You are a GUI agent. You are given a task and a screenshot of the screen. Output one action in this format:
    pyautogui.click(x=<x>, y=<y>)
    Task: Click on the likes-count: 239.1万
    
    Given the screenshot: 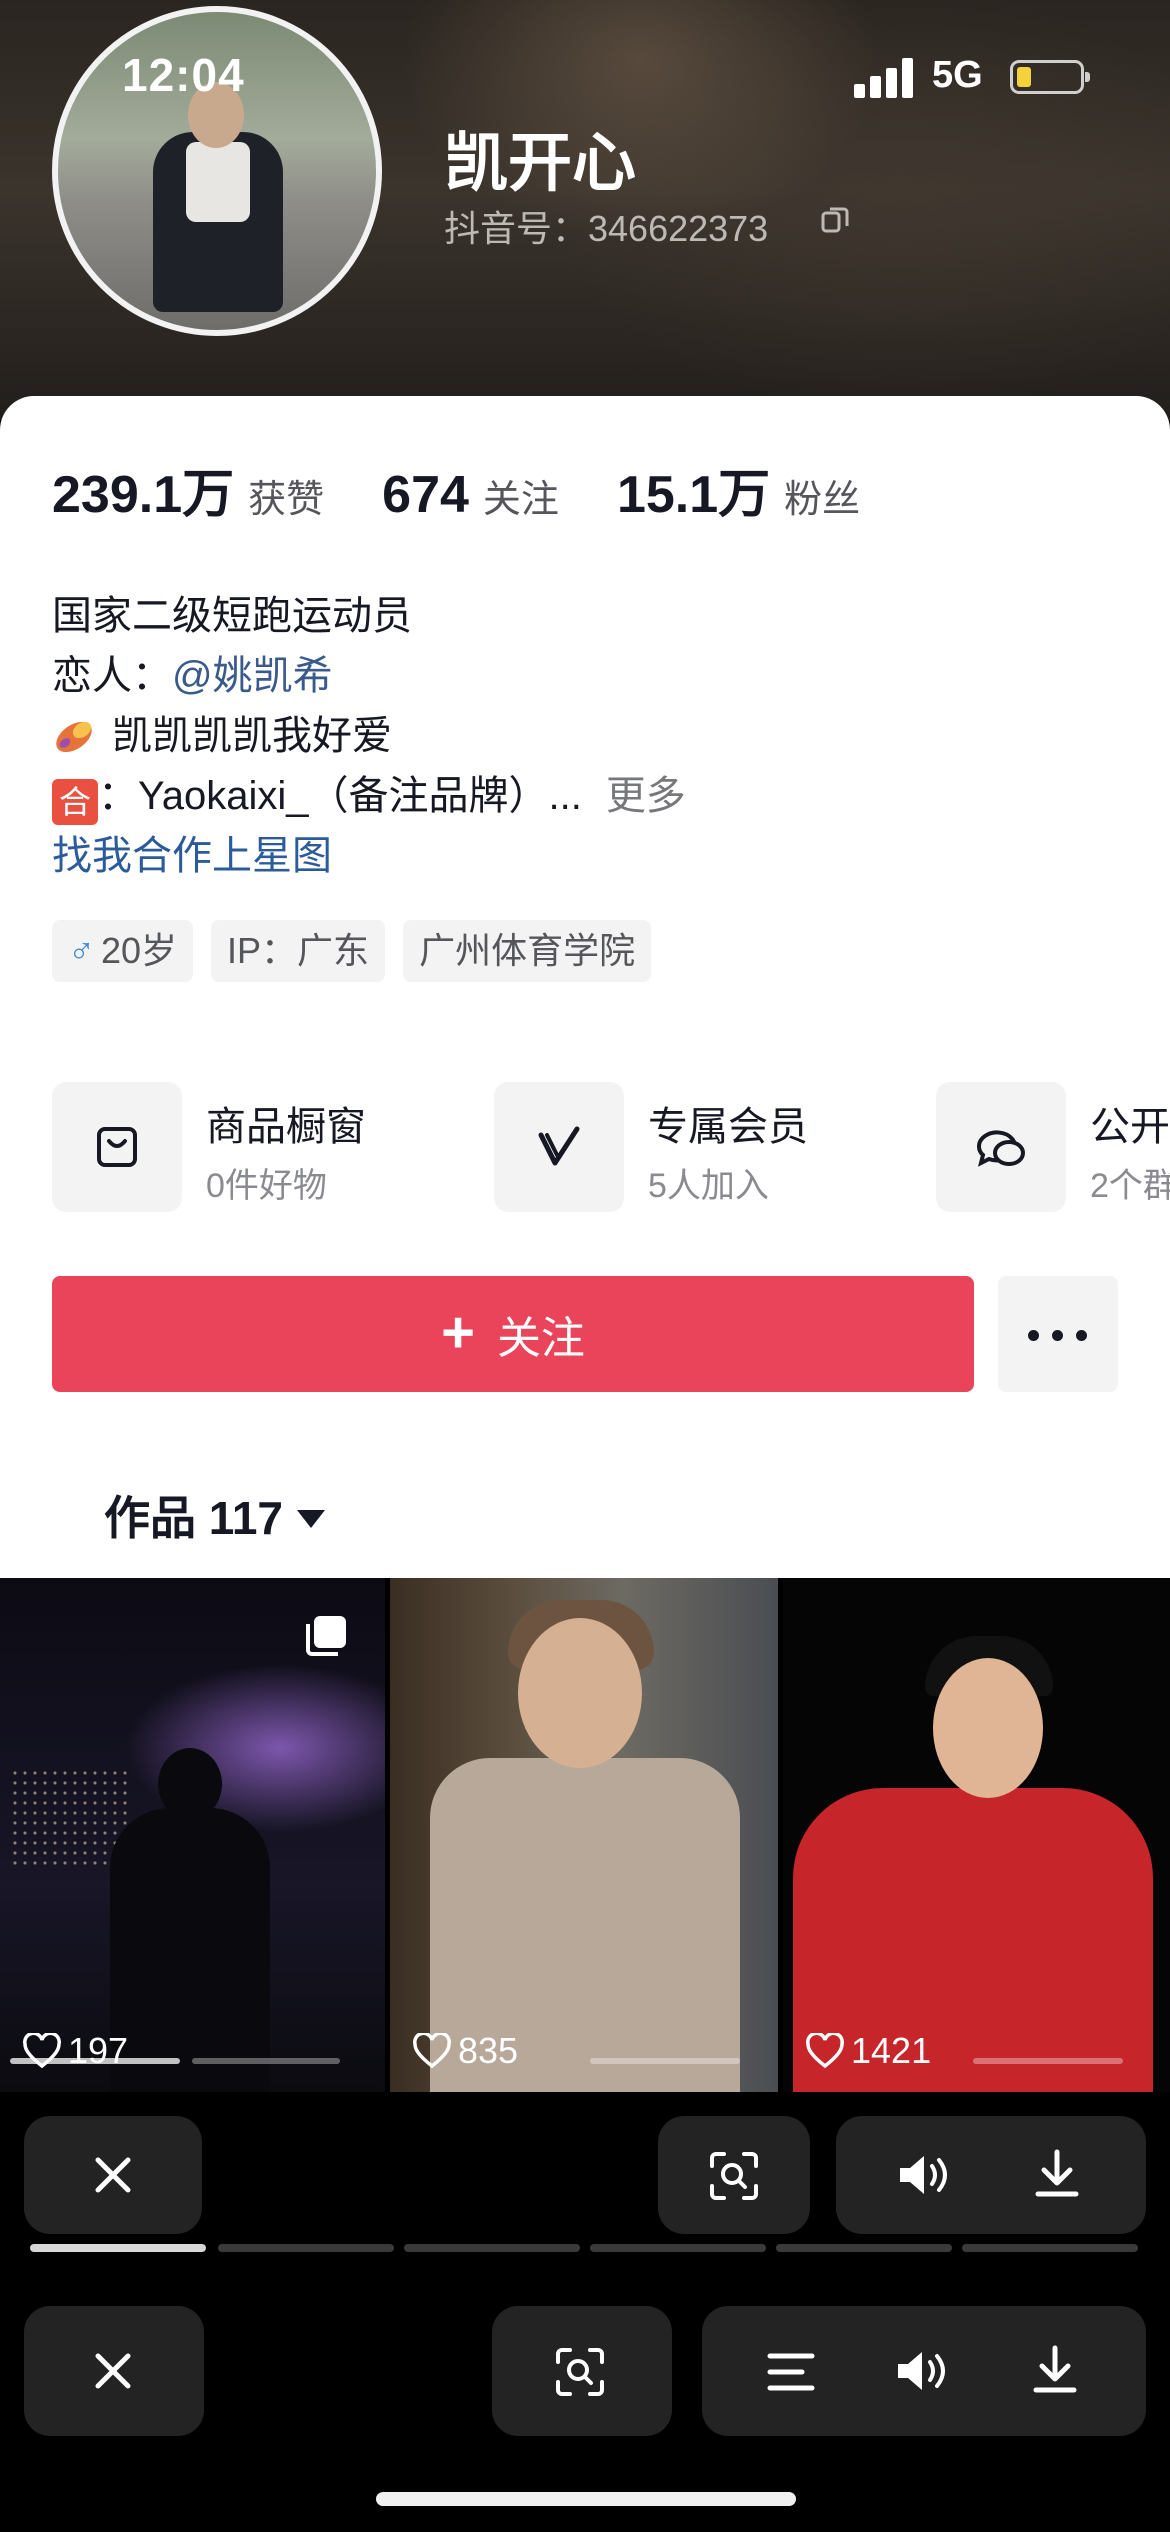 What is the action you would take?
    pyautogui.click(x=143, y=489)
    